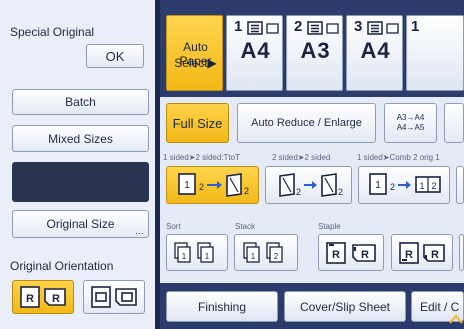 This screenshot has height=329, width=464. What do you see at coordinates (415, 26) in the screenshot?
I see `tray-number-partial: 1` at bounding box center [415, 26].